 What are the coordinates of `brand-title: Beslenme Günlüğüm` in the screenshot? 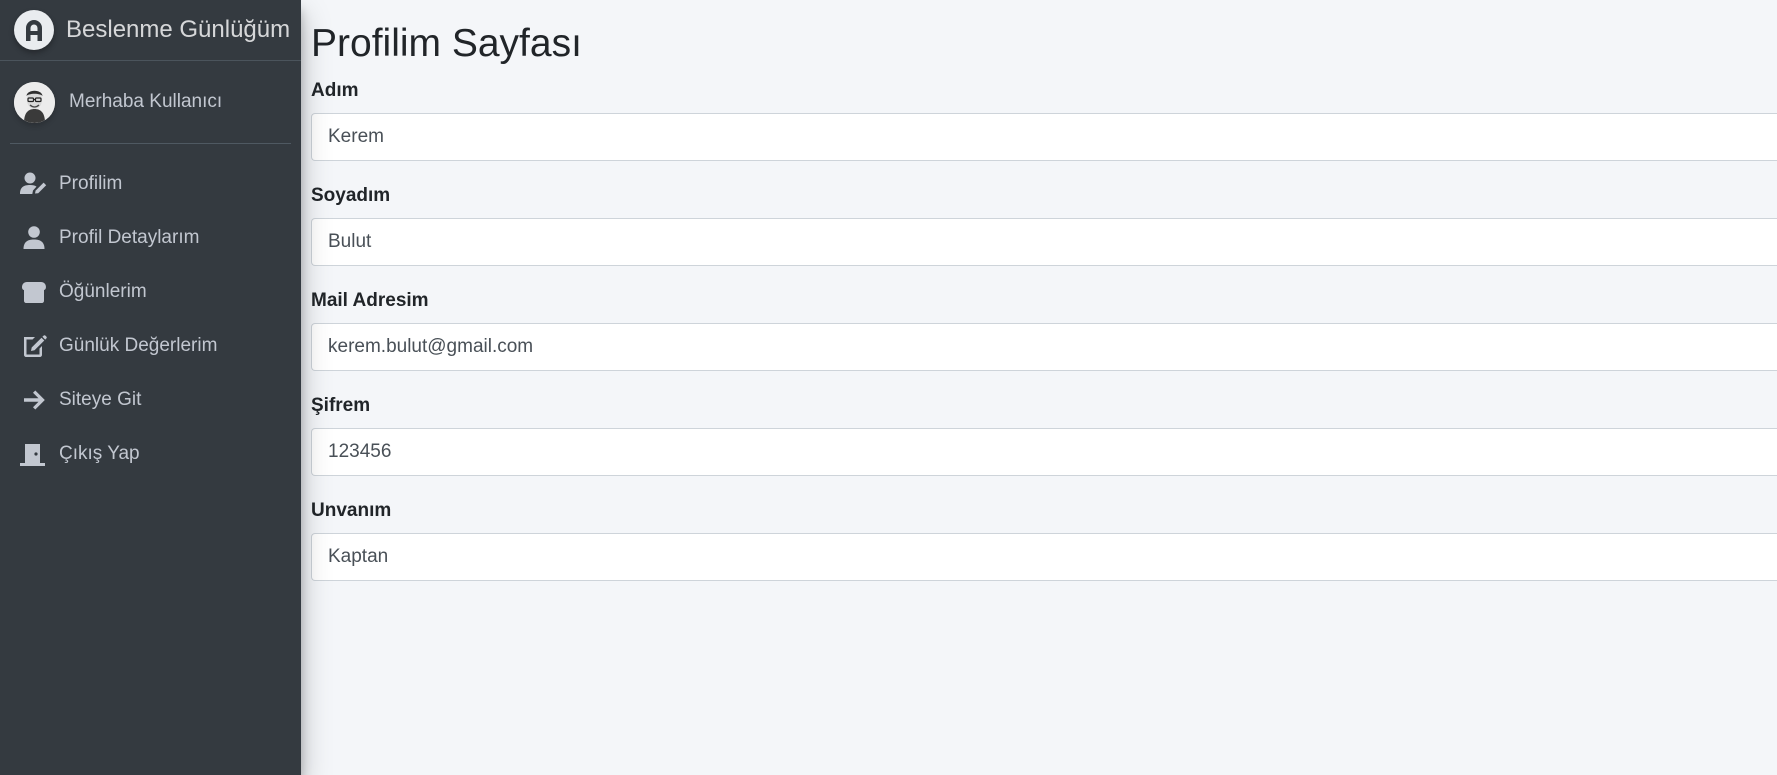 It's located at (178, 29).